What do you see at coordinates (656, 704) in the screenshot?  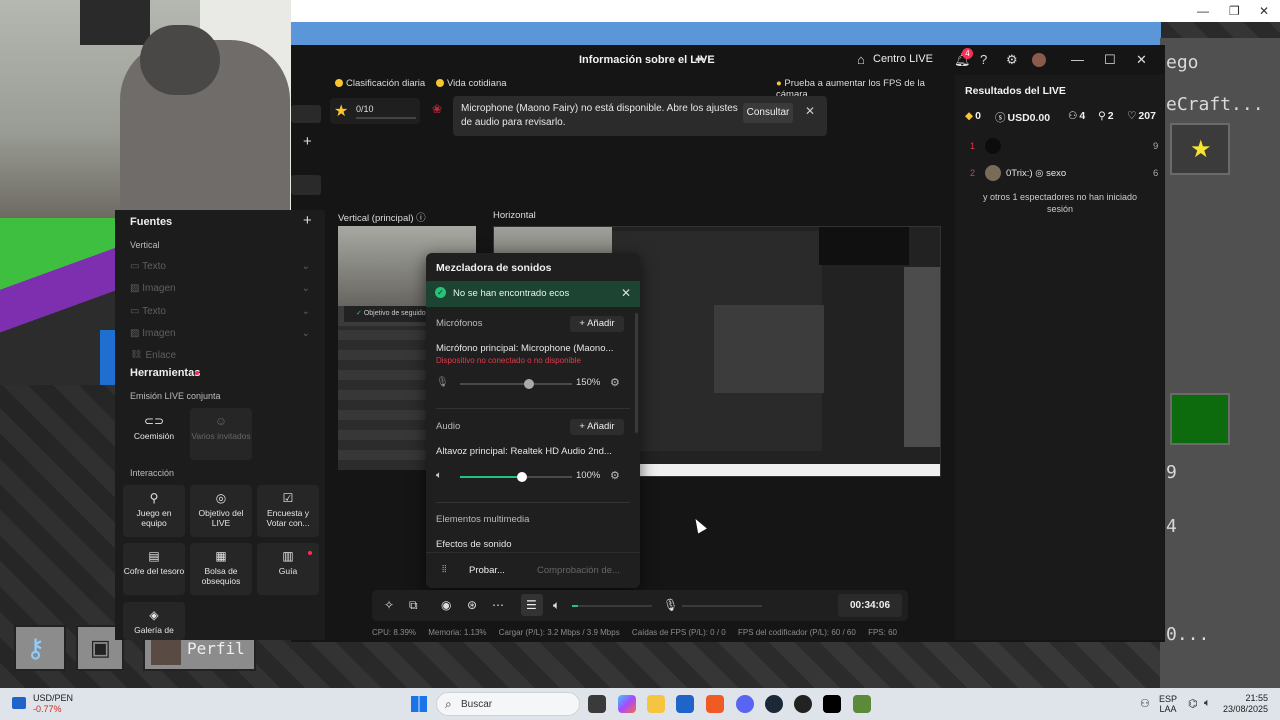 I see `file-explorer-icon` at bounding box center [656, 704].